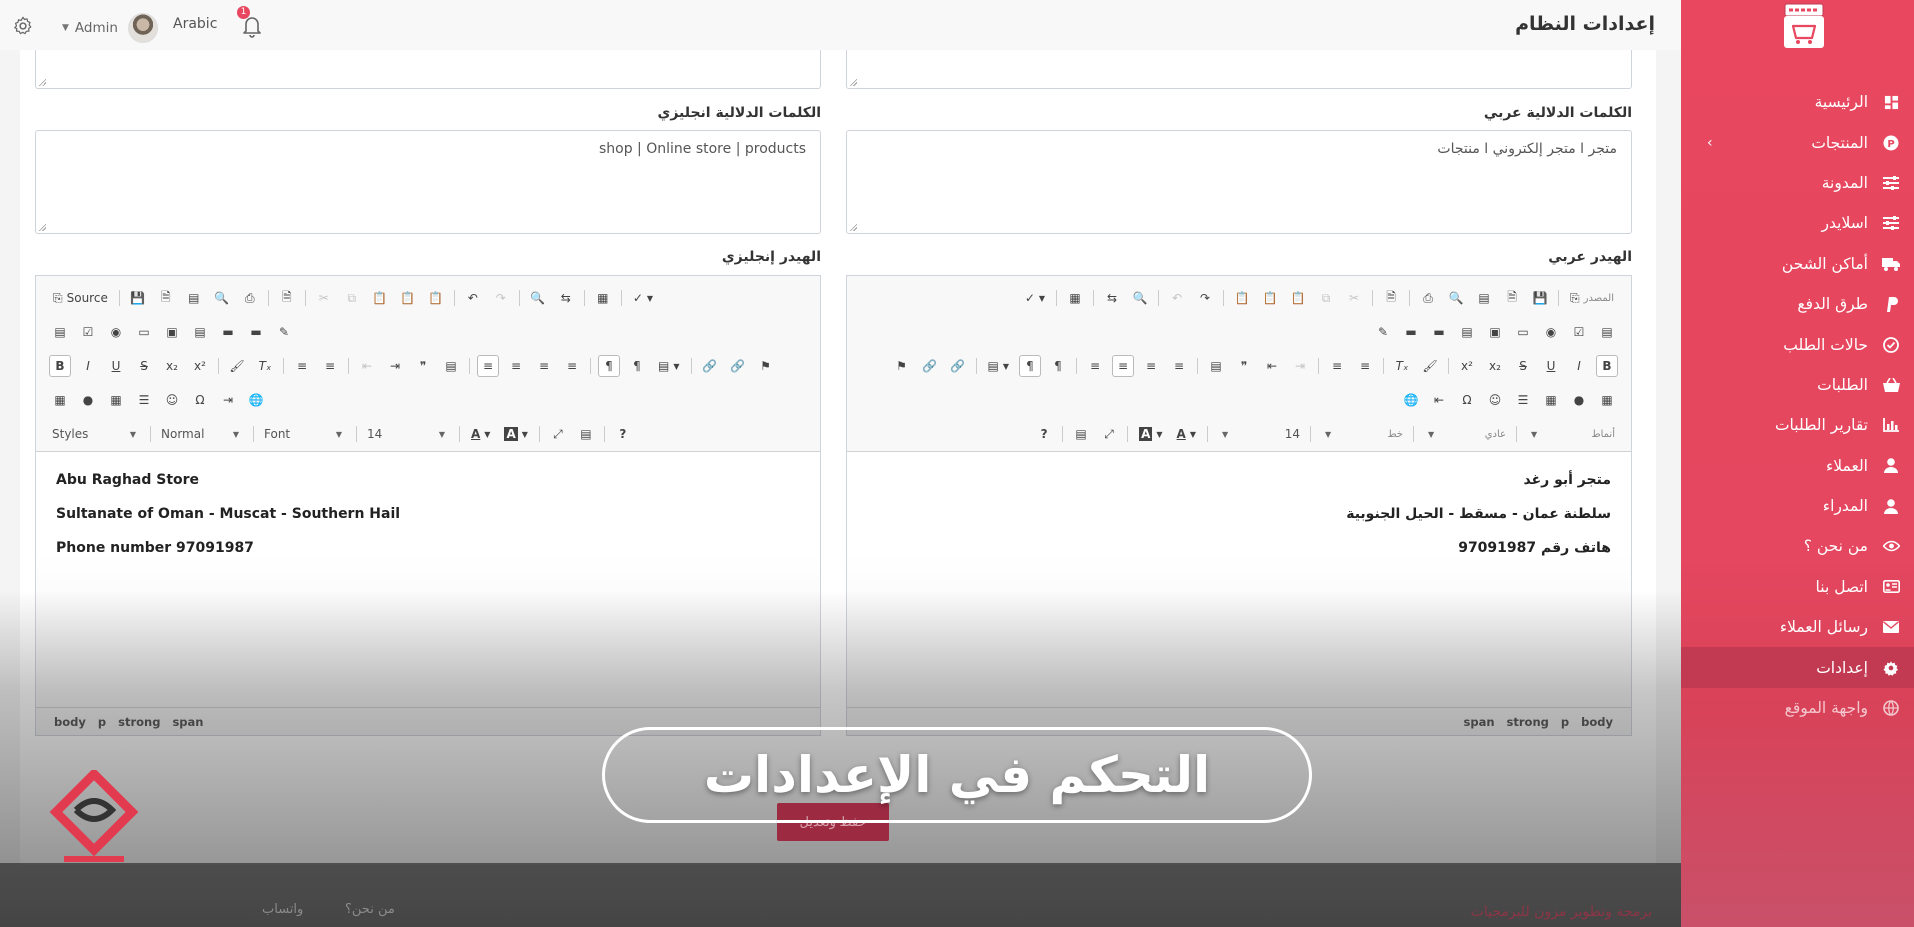  Describe the element at coordinates (60, 400) in the screenshot. I see `image-icon: ▦` at that location.